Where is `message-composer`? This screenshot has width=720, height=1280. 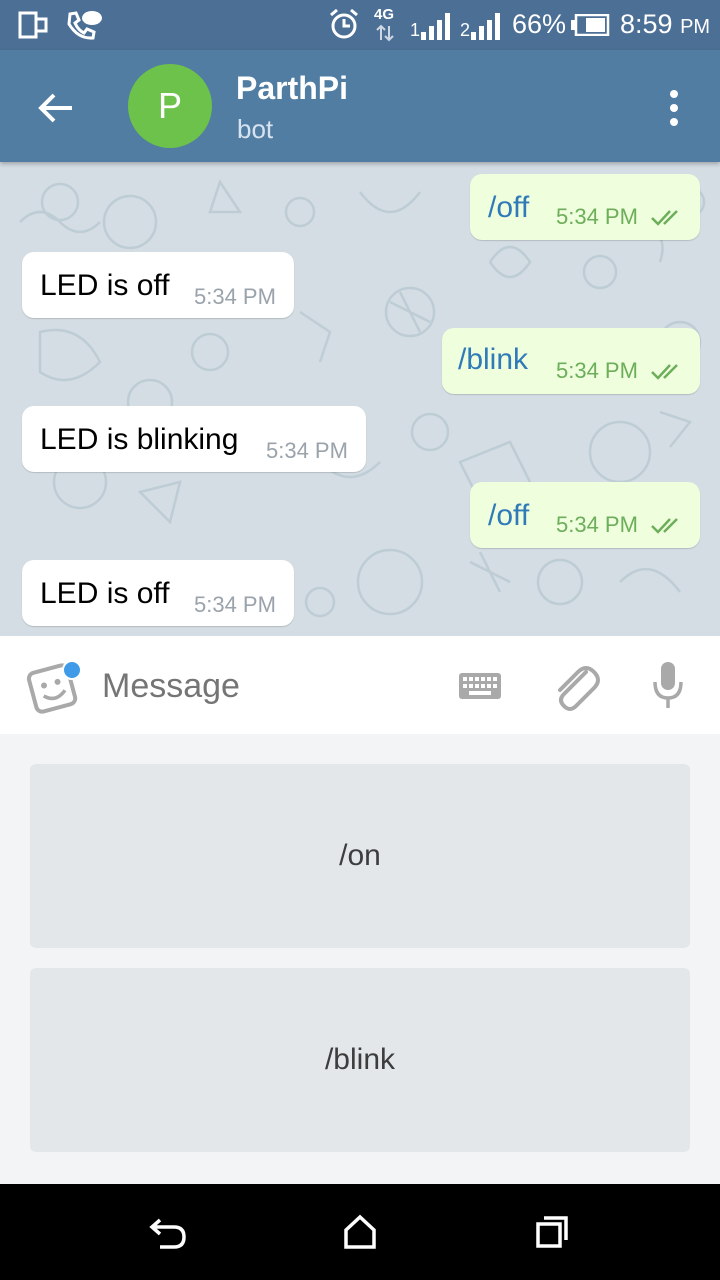
message-composer is located at coordinates (360, 685).